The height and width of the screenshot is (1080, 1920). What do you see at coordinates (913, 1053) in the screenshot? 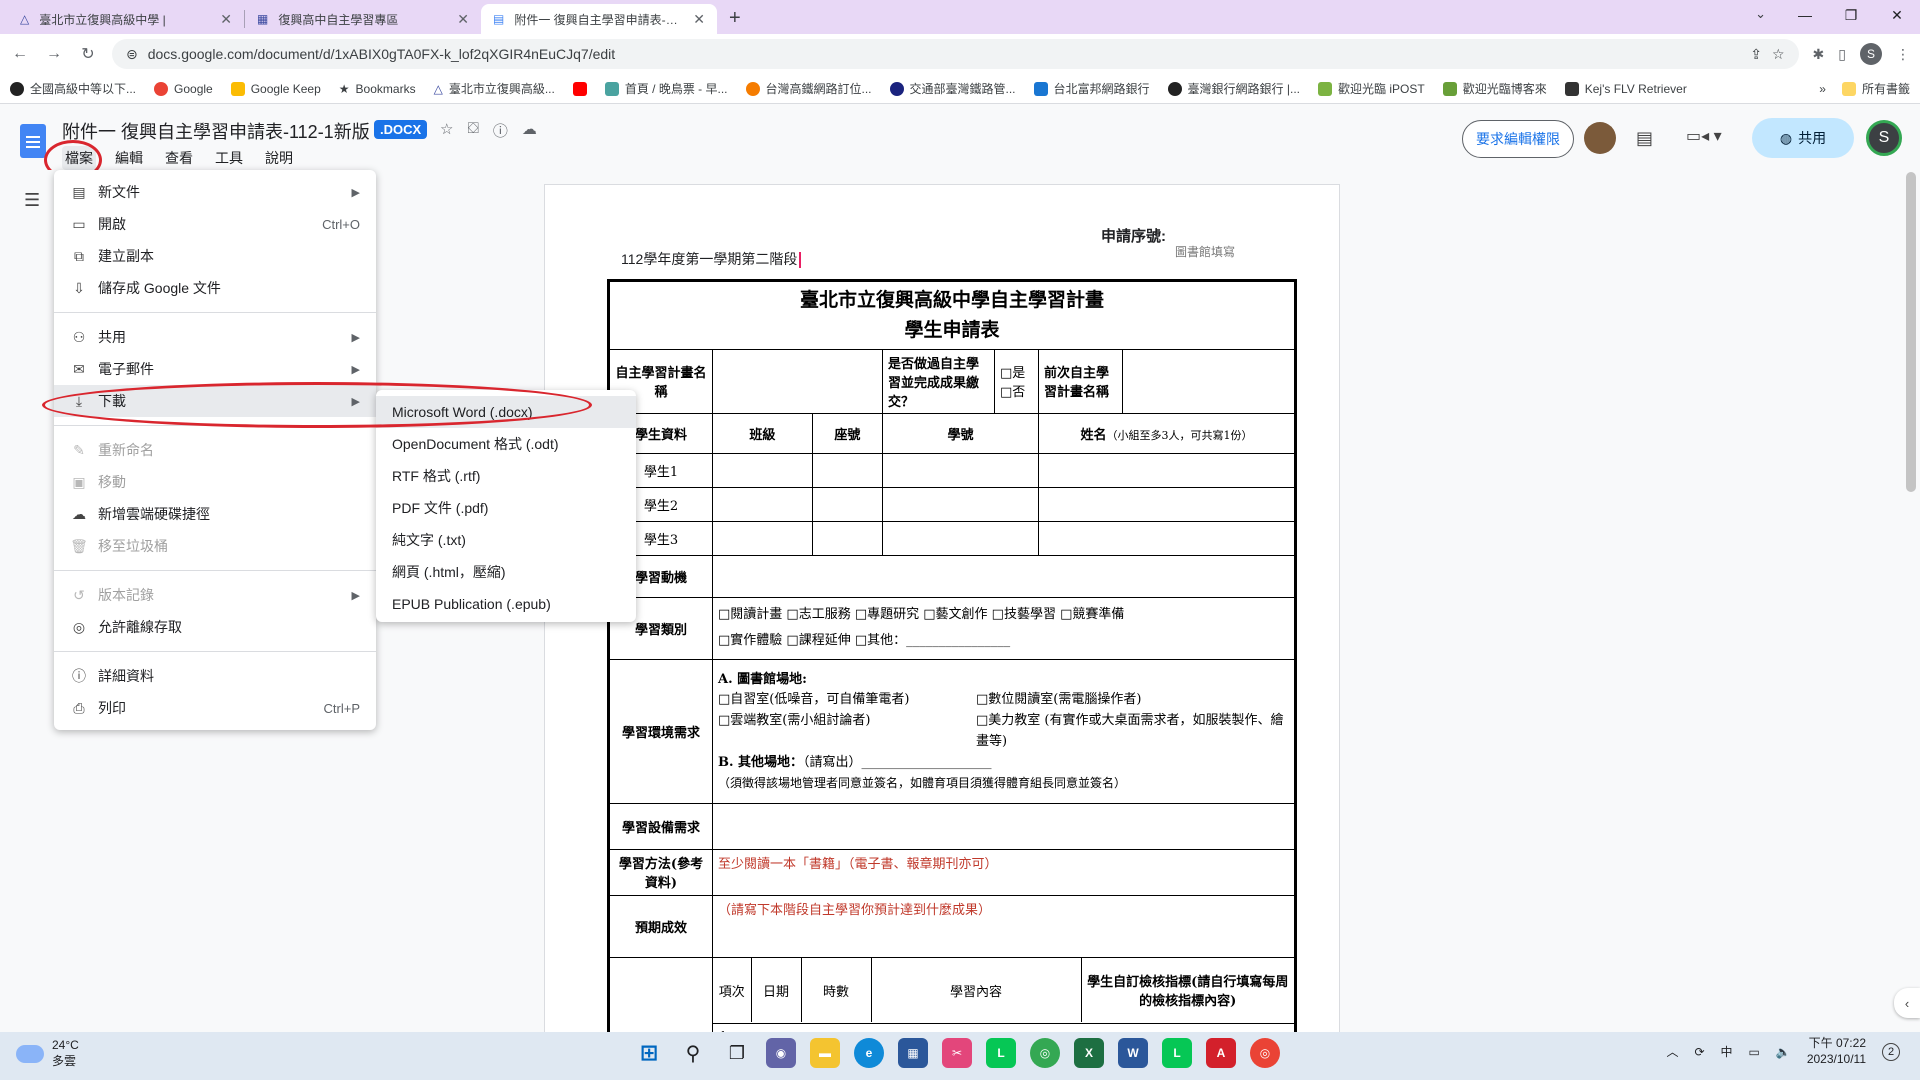
I see `store-icon: ▦` at bounding box center [913, 1053].